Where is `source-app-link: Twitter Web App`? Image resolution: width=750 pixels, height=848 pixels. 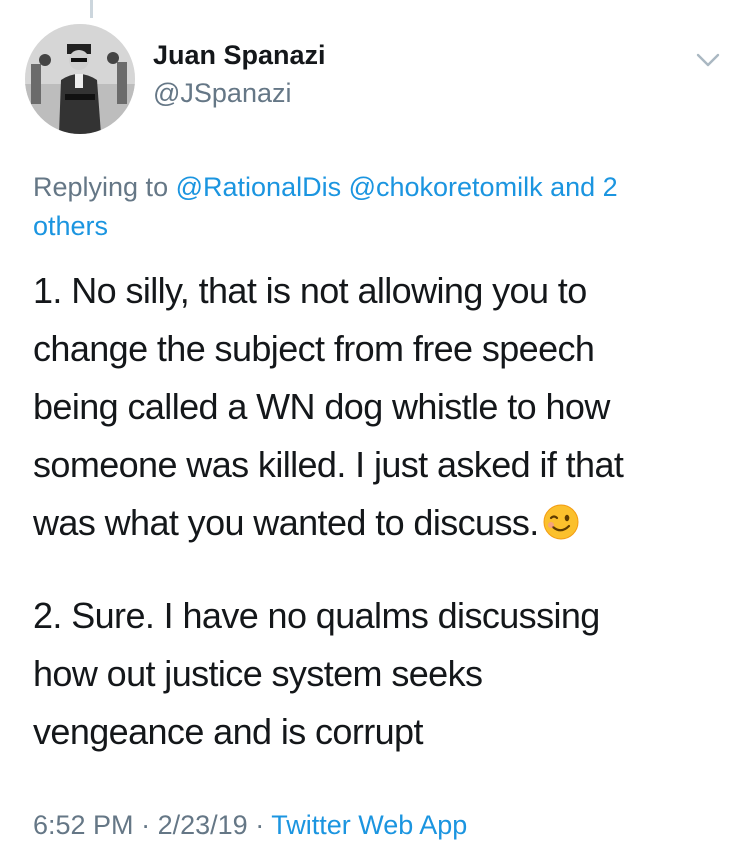
source-app-link: Twitter Web App is located at coordinates (369, 825).